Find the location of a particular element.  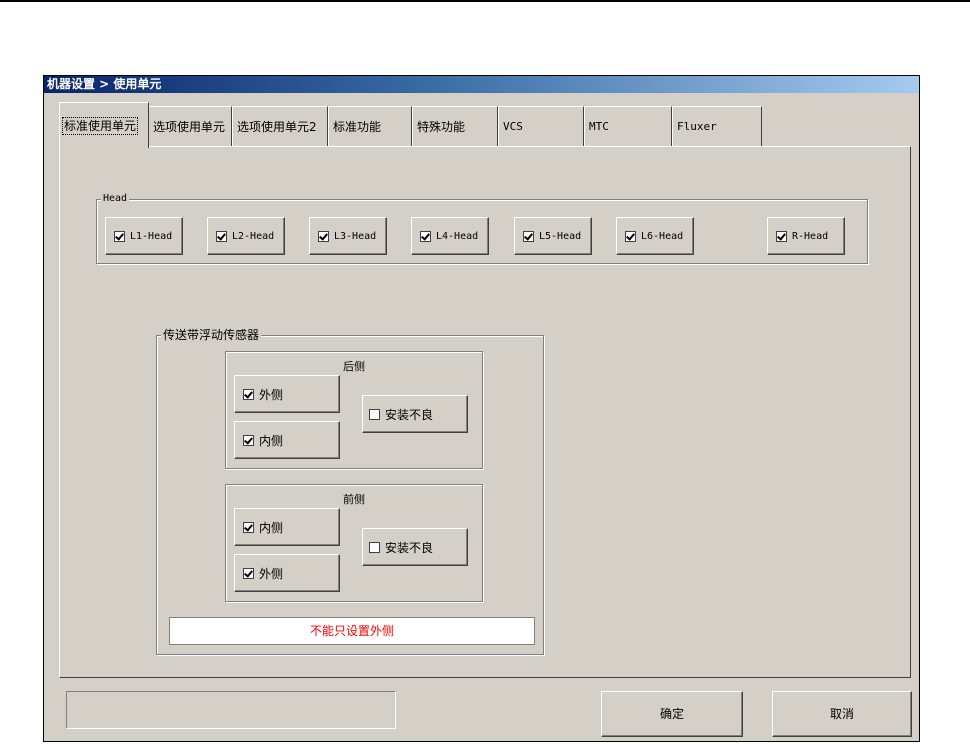

cancel-button: 取消 is located at coordinates (842, 714).